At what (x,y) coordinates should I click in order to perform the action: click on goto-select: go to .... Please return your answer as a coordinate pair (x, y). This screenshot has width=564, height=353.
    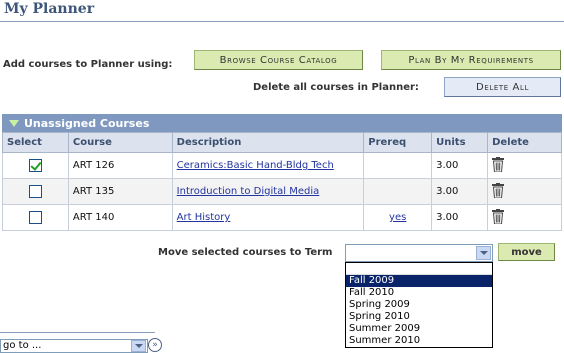
    Looking at the image, I should click on (74, 346).